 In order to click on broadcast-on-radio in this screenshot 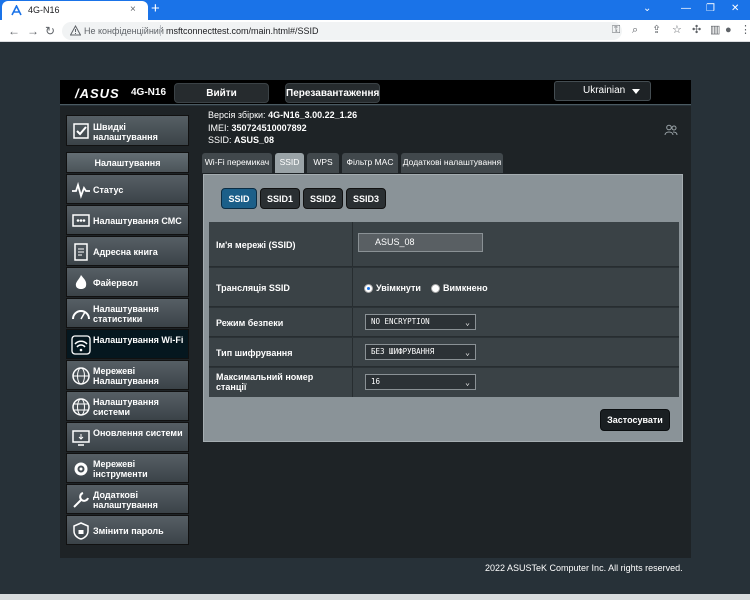, I will do `click(368, 288)`.